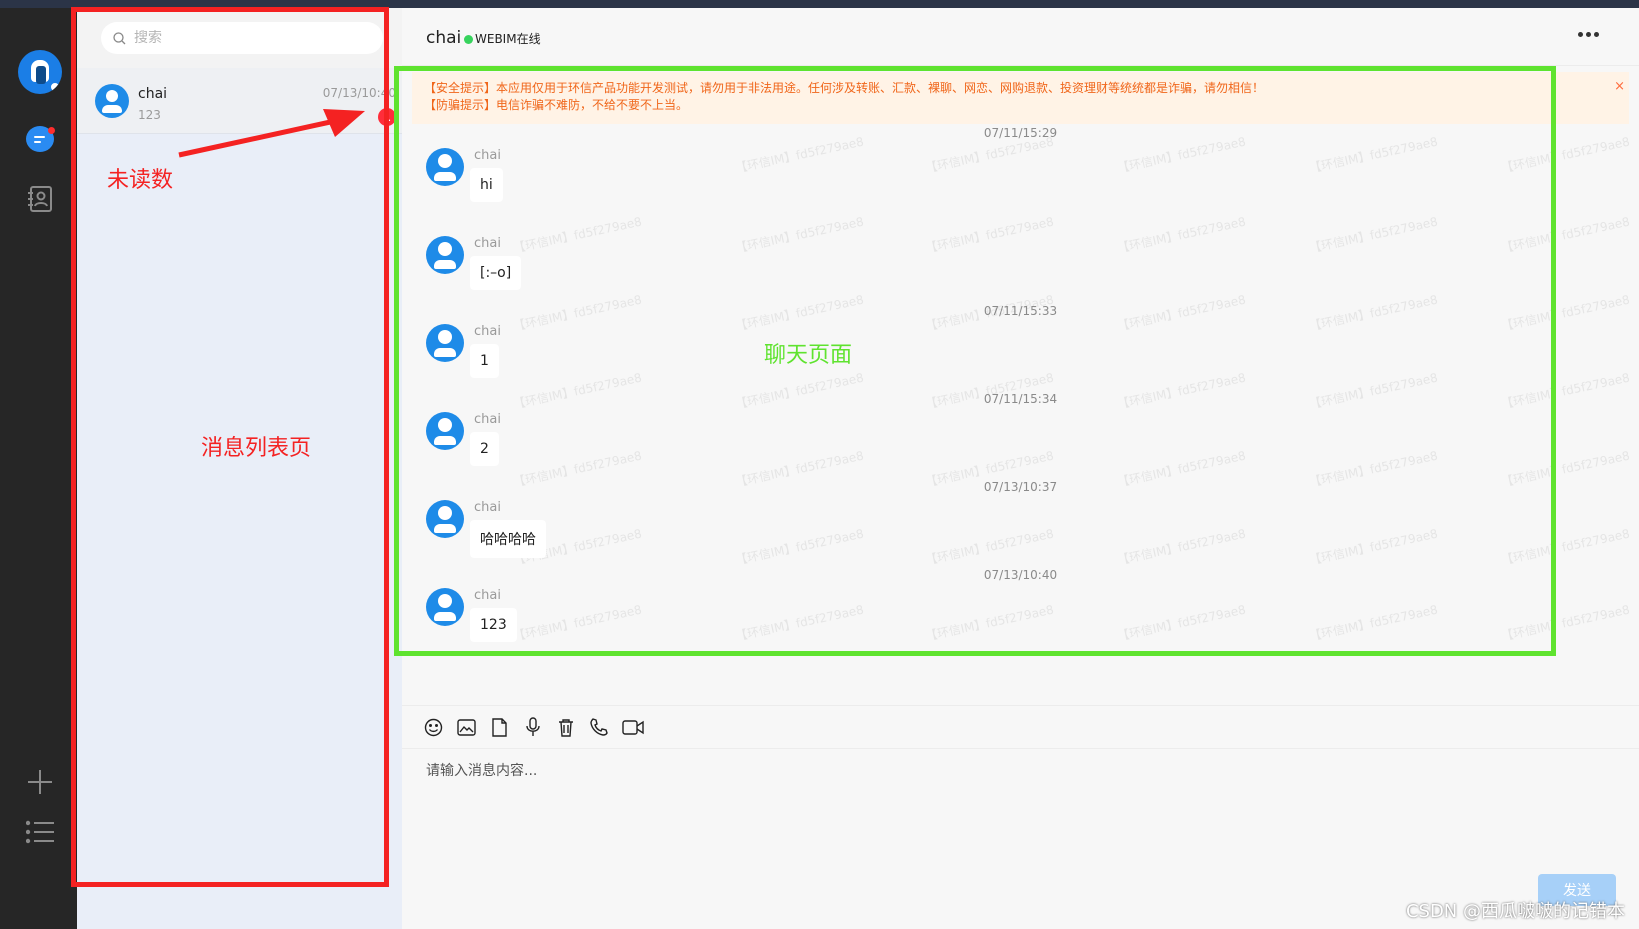 The image size is (1639, 929). Describe the element at coordinates (633, 727) in the screenshot. I see `video-icon` at that location.